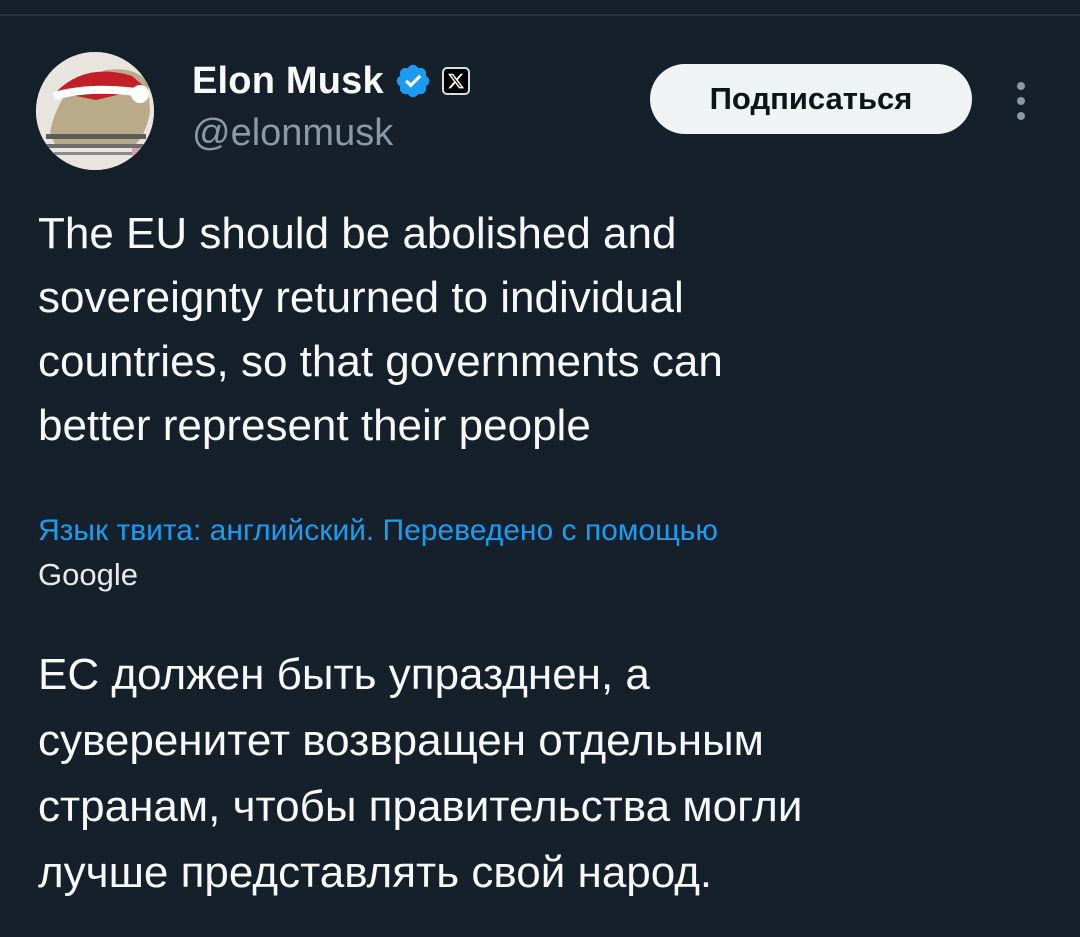 This screenshot has height=937, width=1080. I want to click on avatar-image, so click(95, 111).